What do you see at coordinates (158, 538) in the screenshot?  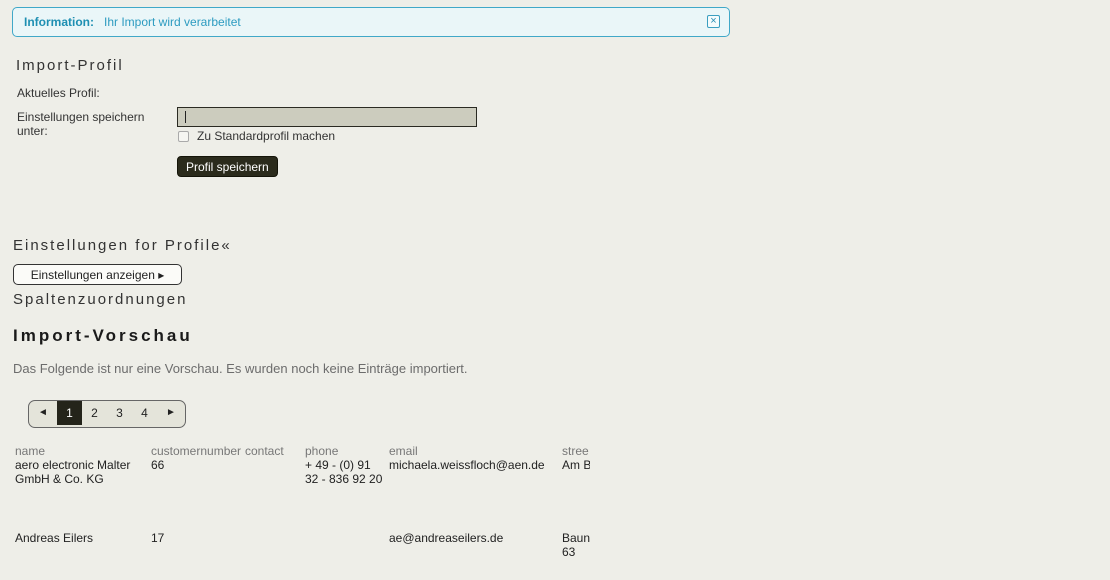 I see `cell-customernumber: 17` at bounding box center [158, 538].